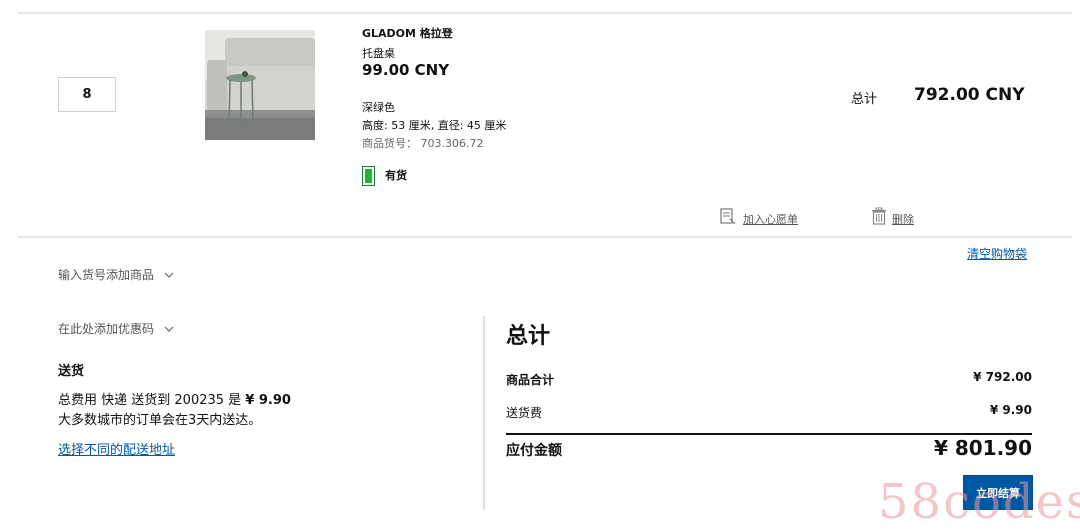  I want to click on summary-title: 总计, so click(528, 336).